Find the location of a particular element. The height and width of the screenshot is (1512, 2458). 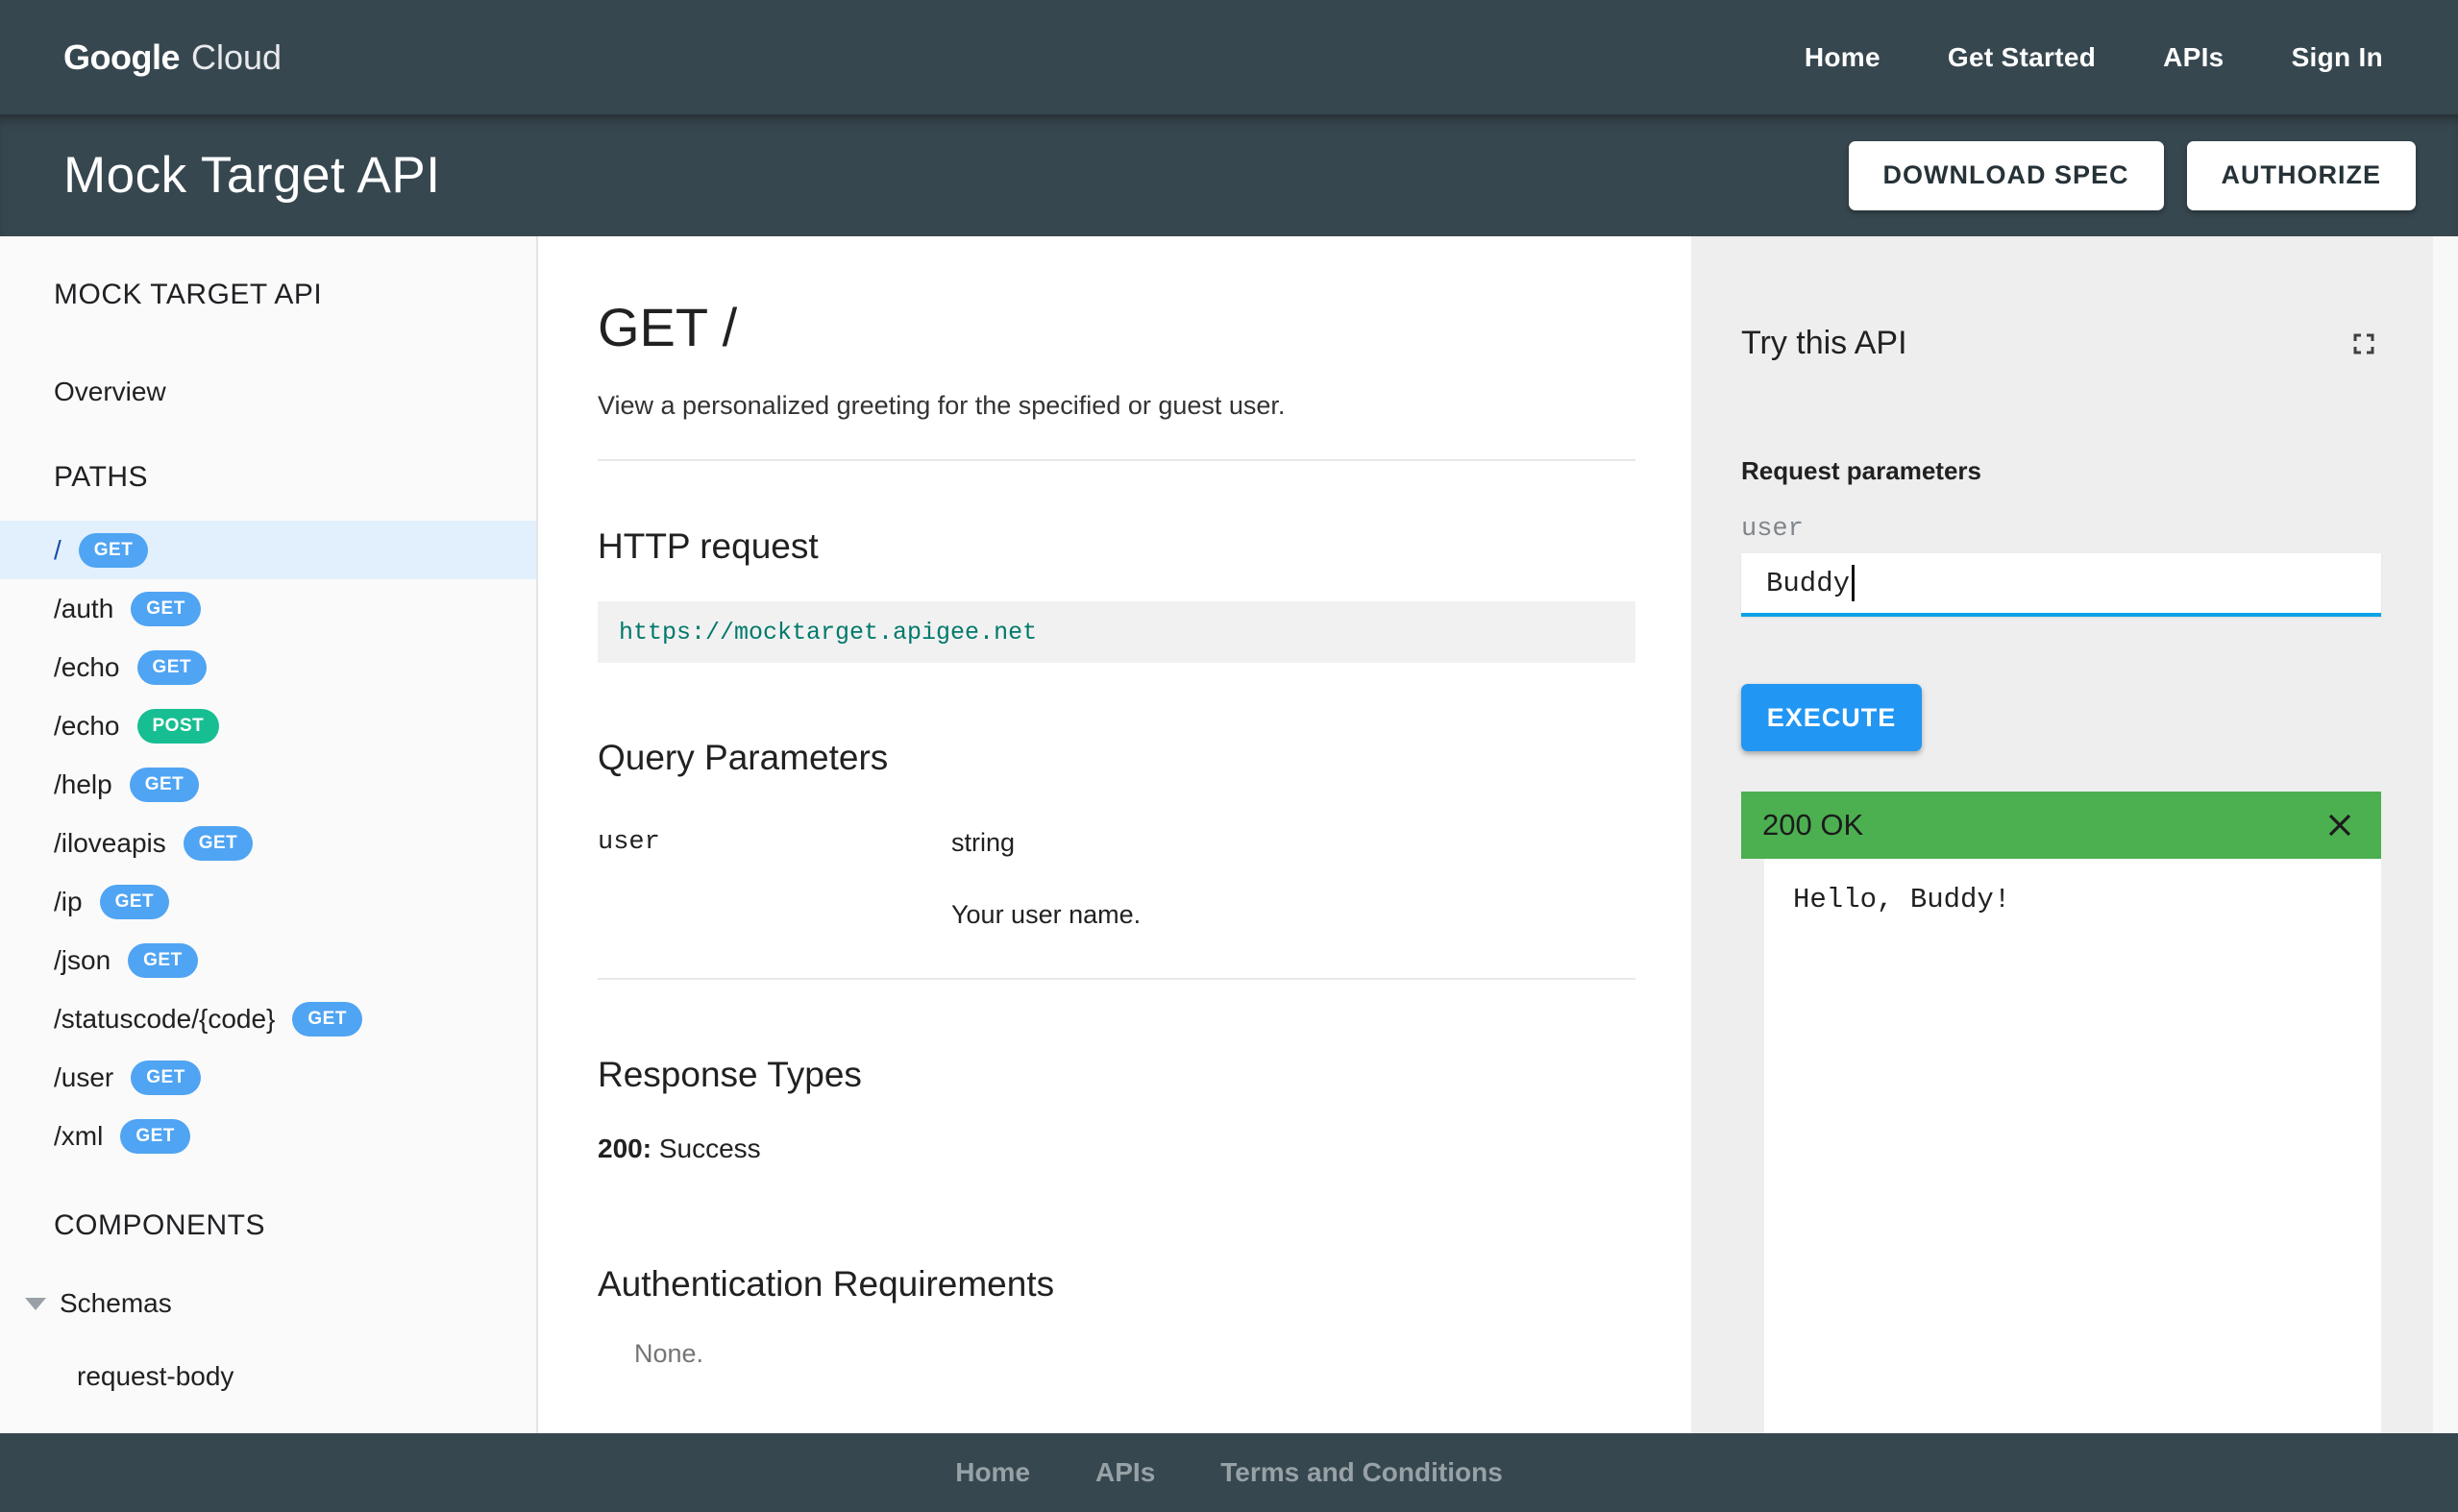

sidebar-item-ip-get: /ip GET is located at coordinates (268, 901).